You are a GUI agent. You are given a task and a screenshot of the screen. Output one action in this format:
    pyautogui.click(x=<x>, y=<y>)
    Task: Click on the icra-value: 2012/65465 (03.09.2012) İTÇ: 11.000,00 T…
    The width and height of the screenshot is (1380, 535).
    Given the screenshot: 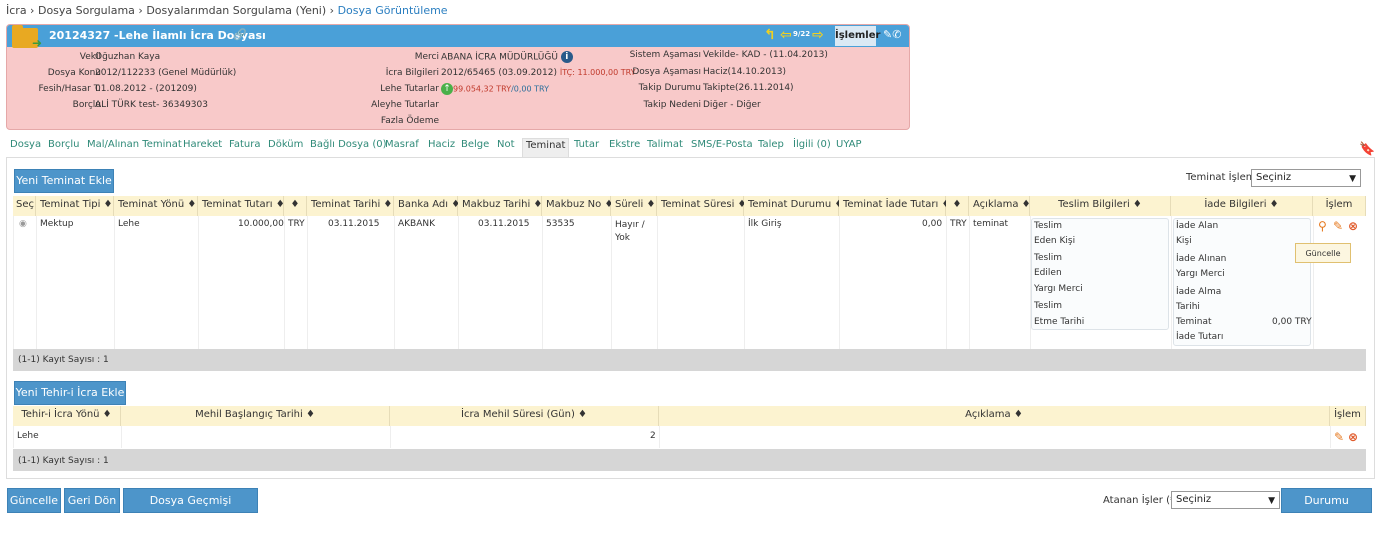 What is the action you would take?
    pyautogui.click(x=538, y=73)
    